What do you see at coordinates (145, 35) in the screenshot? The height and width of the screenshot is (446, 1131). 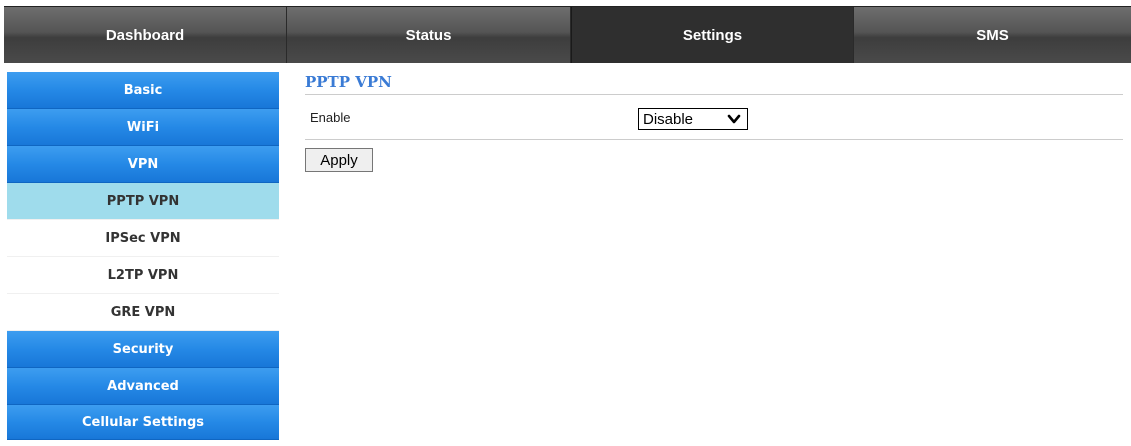 I see `tab-dashboard: Dashboard` at bounding box center [145, 35].